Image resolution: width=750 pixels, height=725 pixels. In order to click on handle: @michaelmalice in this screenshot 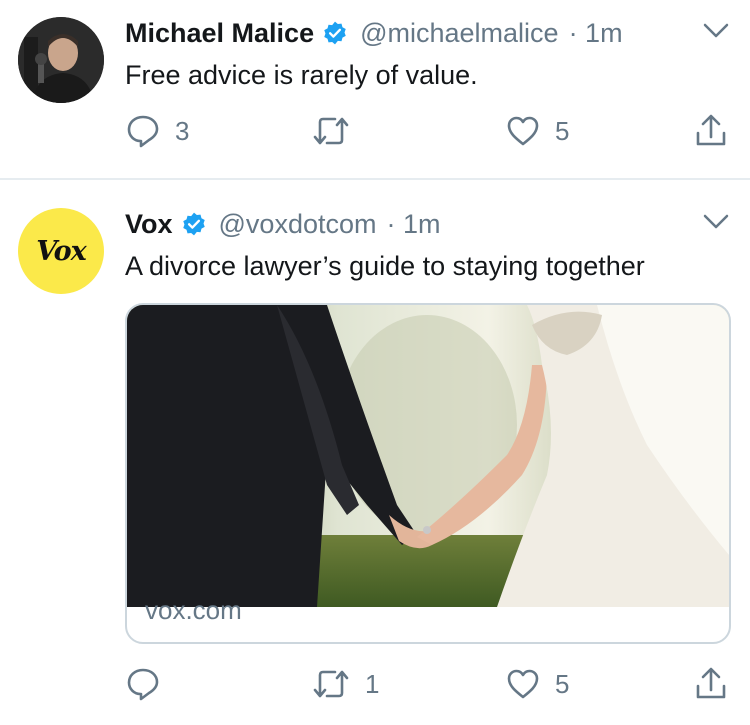, I will do `click(459, 33)`.